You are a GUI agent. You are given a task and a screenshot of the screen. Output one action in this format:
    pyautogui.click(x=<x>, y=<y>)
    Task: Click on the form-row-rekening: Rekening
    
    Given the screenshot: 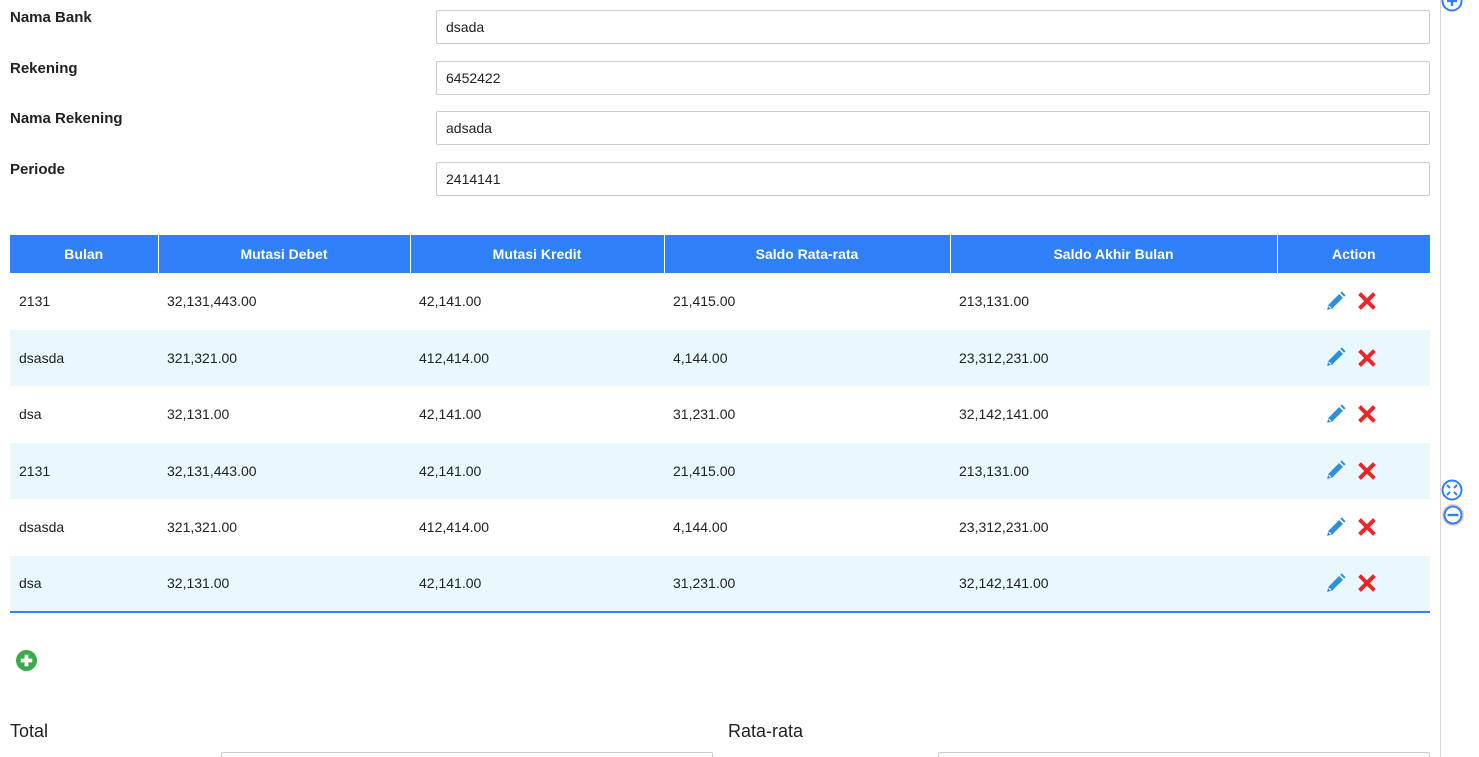 What is the action you would take?
    pyautogui.click(x=720, y=76)
    